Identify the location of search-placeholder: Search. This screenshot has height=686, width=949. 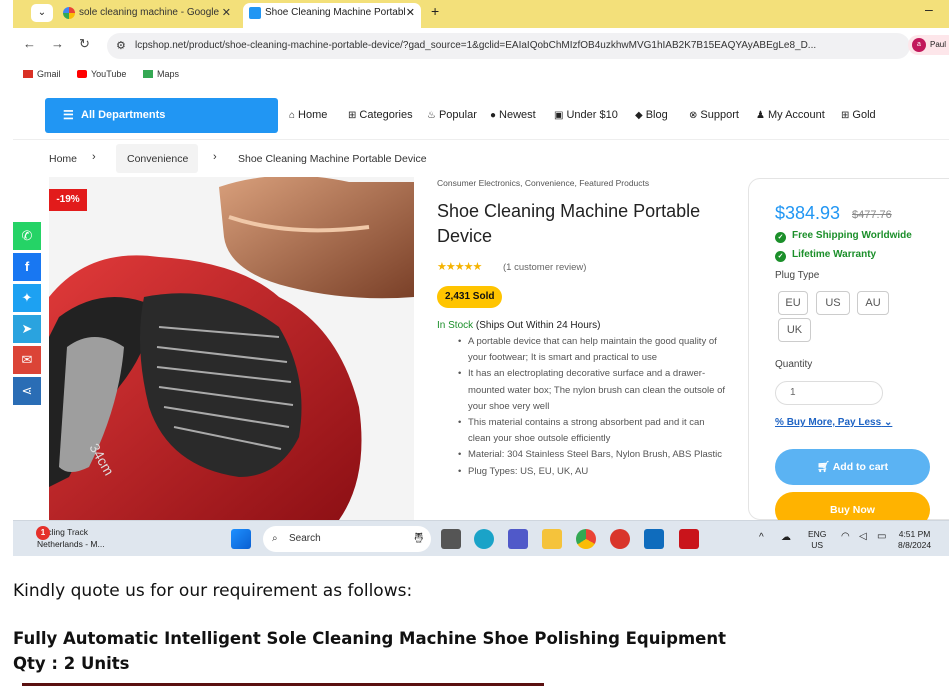
(305, 538).